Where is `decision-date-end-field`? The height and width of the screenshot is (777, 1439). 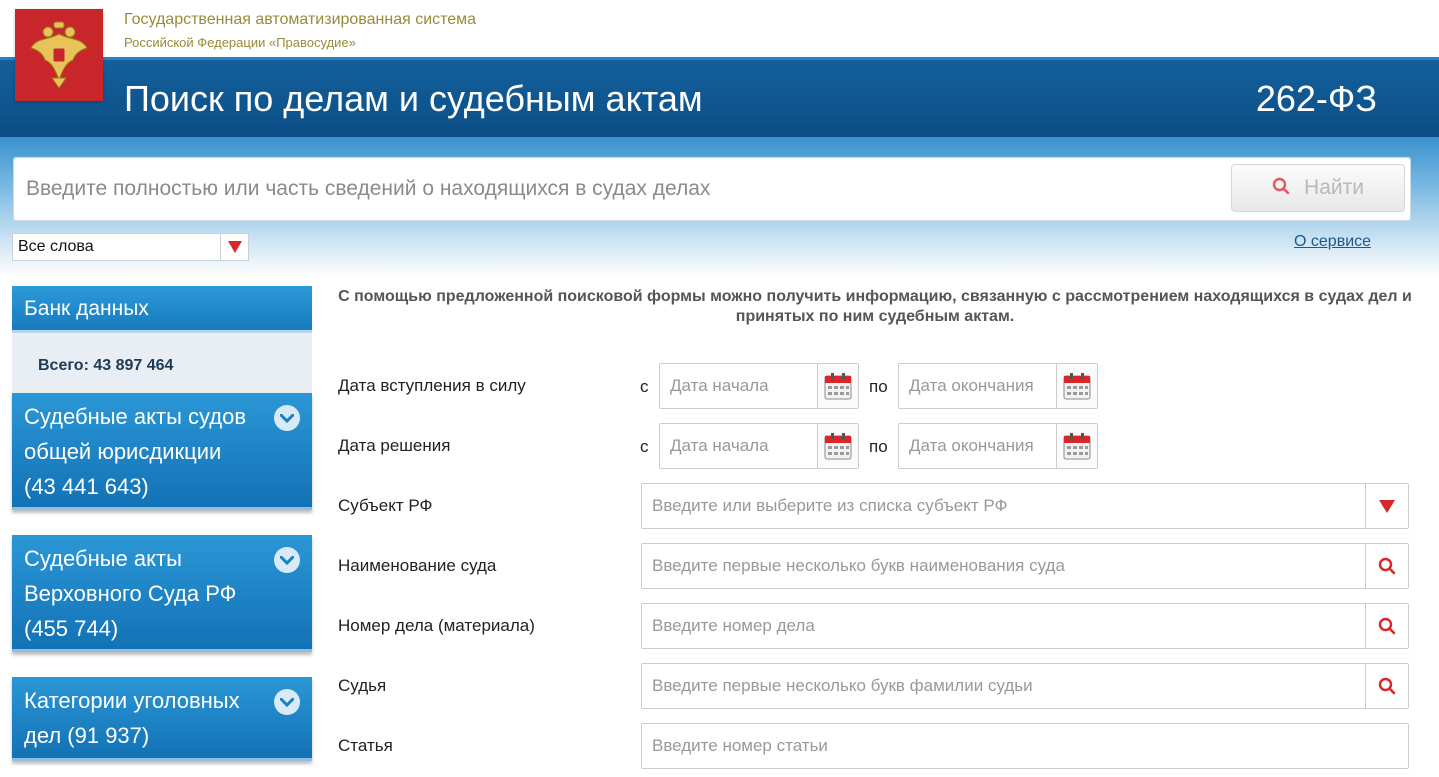
decision-date-end-field is located at coordinates (998, 446).